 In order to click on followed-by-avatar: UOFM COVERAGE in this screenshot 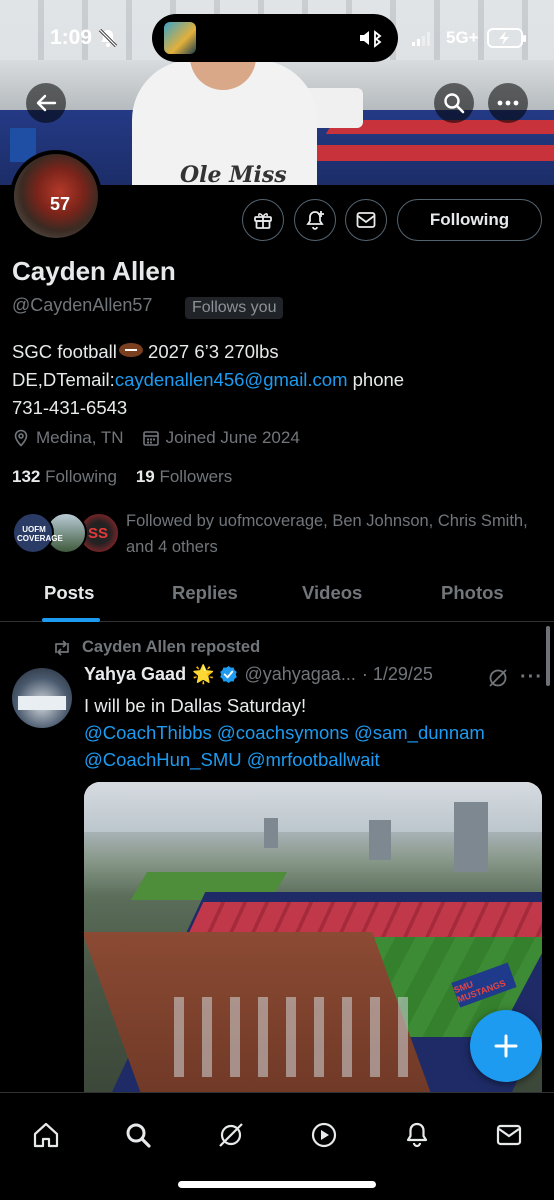, I will do `click(37, 533)`.